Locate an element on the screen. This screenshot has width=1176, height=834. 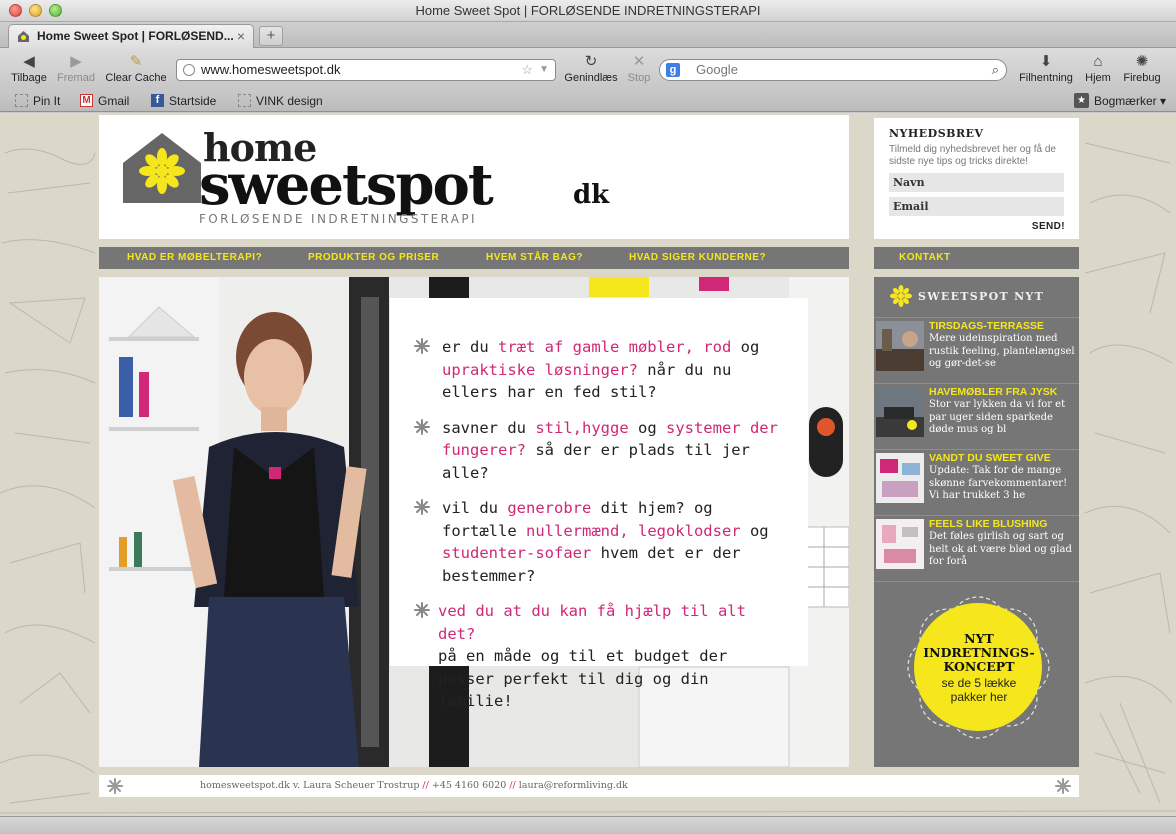
bookmark-pin-it: Pin It is located at coordinates (37, 101).